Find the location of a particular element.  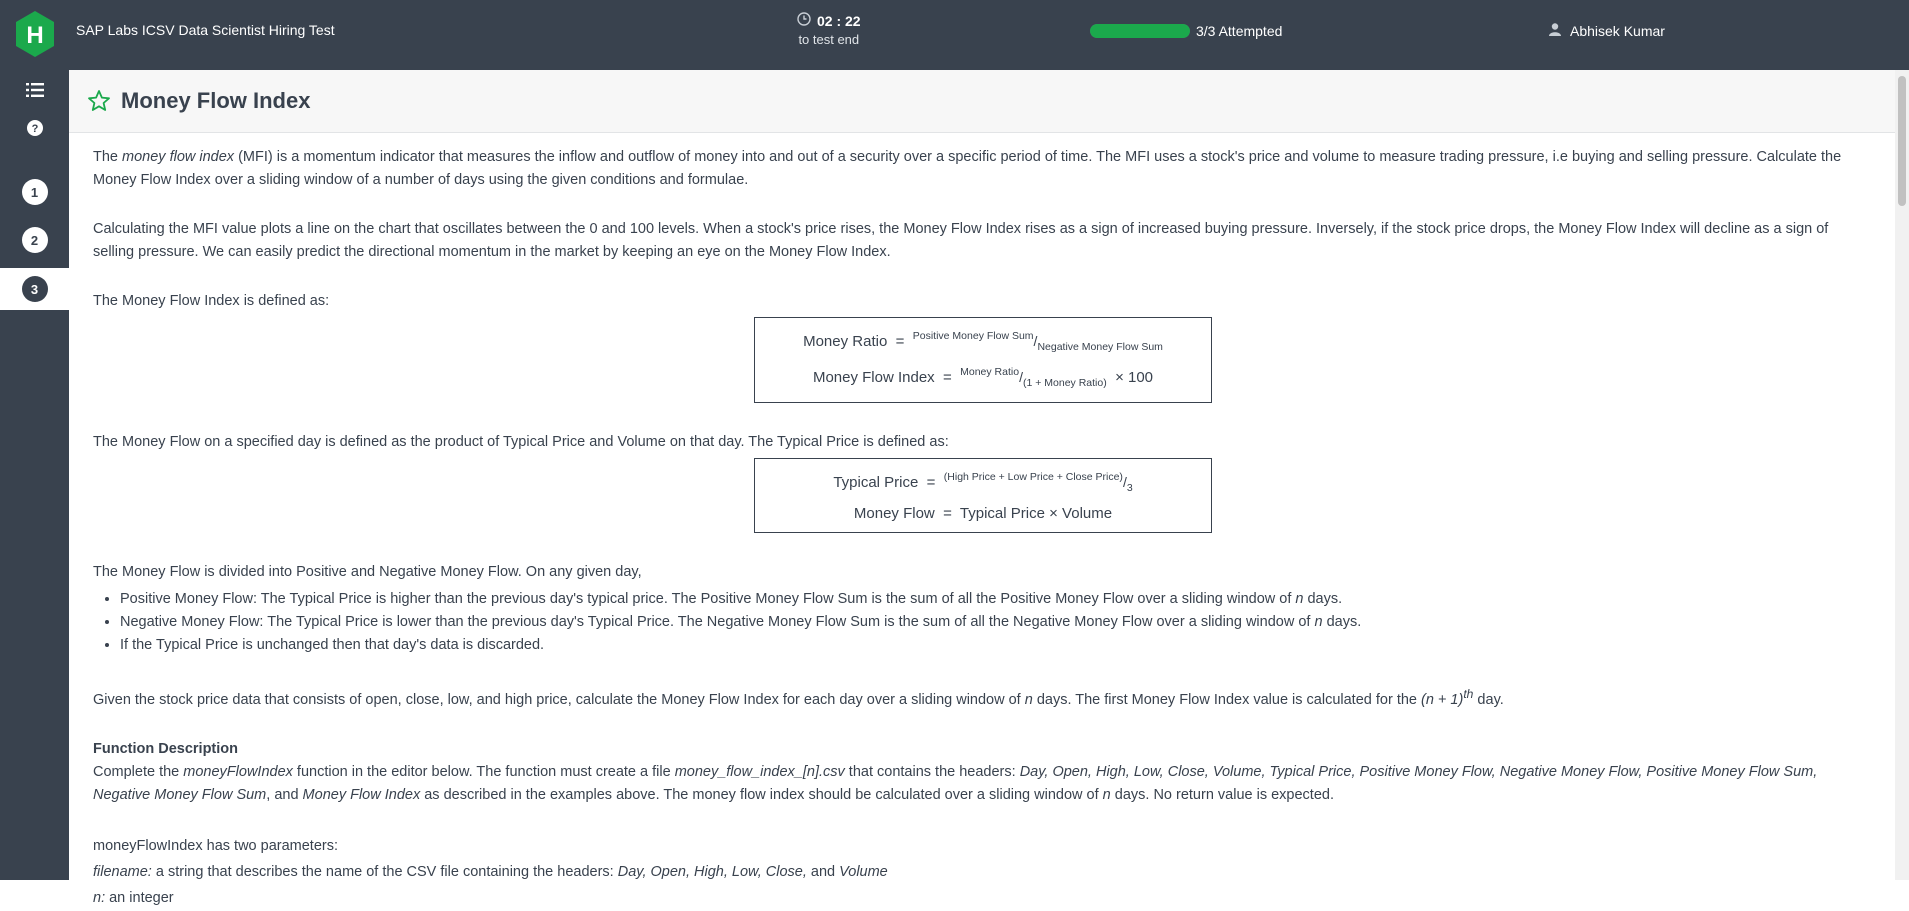

text-em: Volume is located at coordinates (863, 871).